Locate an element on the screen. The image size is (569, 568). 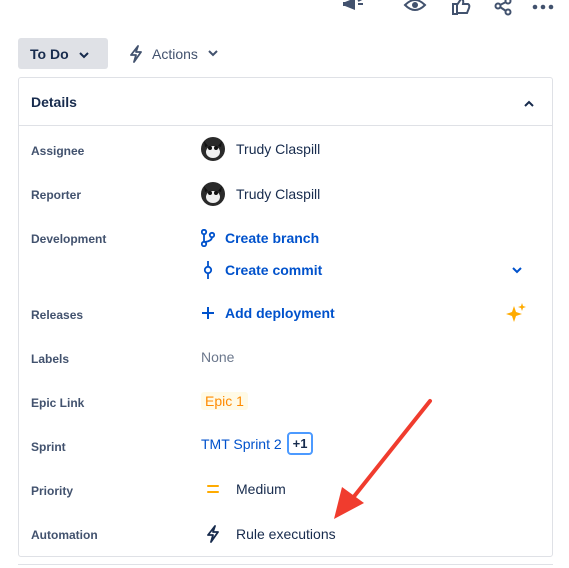
field-label: Epic Link is located at coordinates (58, 403).